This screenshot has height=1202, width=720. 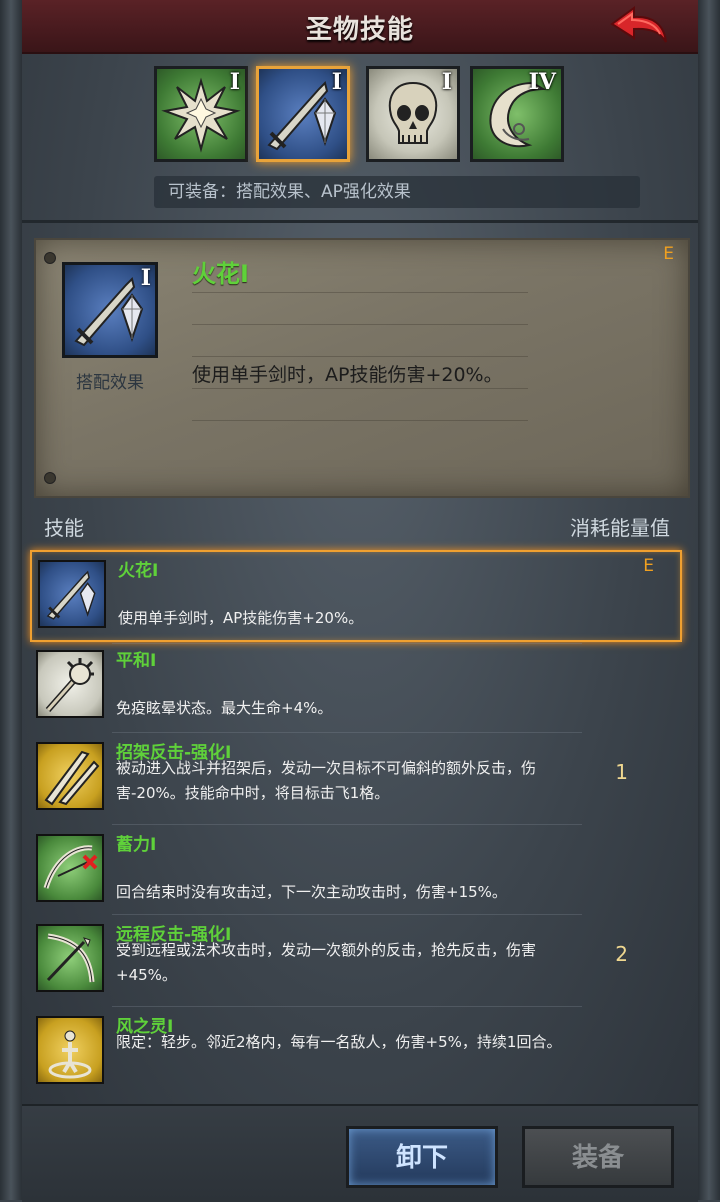 What do you see at coordinates (224, 708) in the screenshot?
I see `skill-description: 免疫眩晕状态。最大生命+4%。` at bounding box center [224, 708].